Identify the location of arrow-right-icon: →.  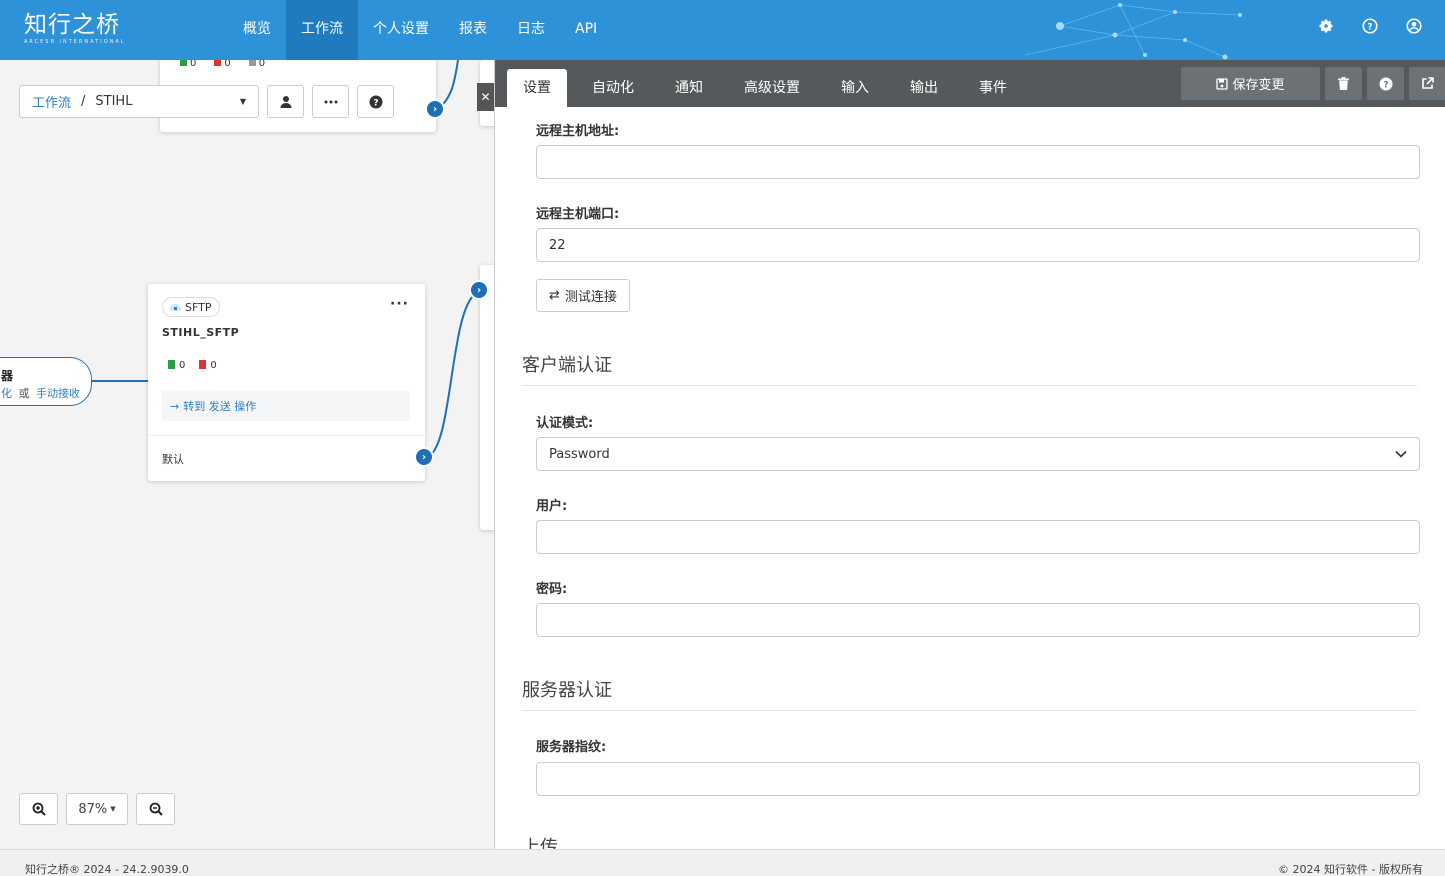
(175, 406).